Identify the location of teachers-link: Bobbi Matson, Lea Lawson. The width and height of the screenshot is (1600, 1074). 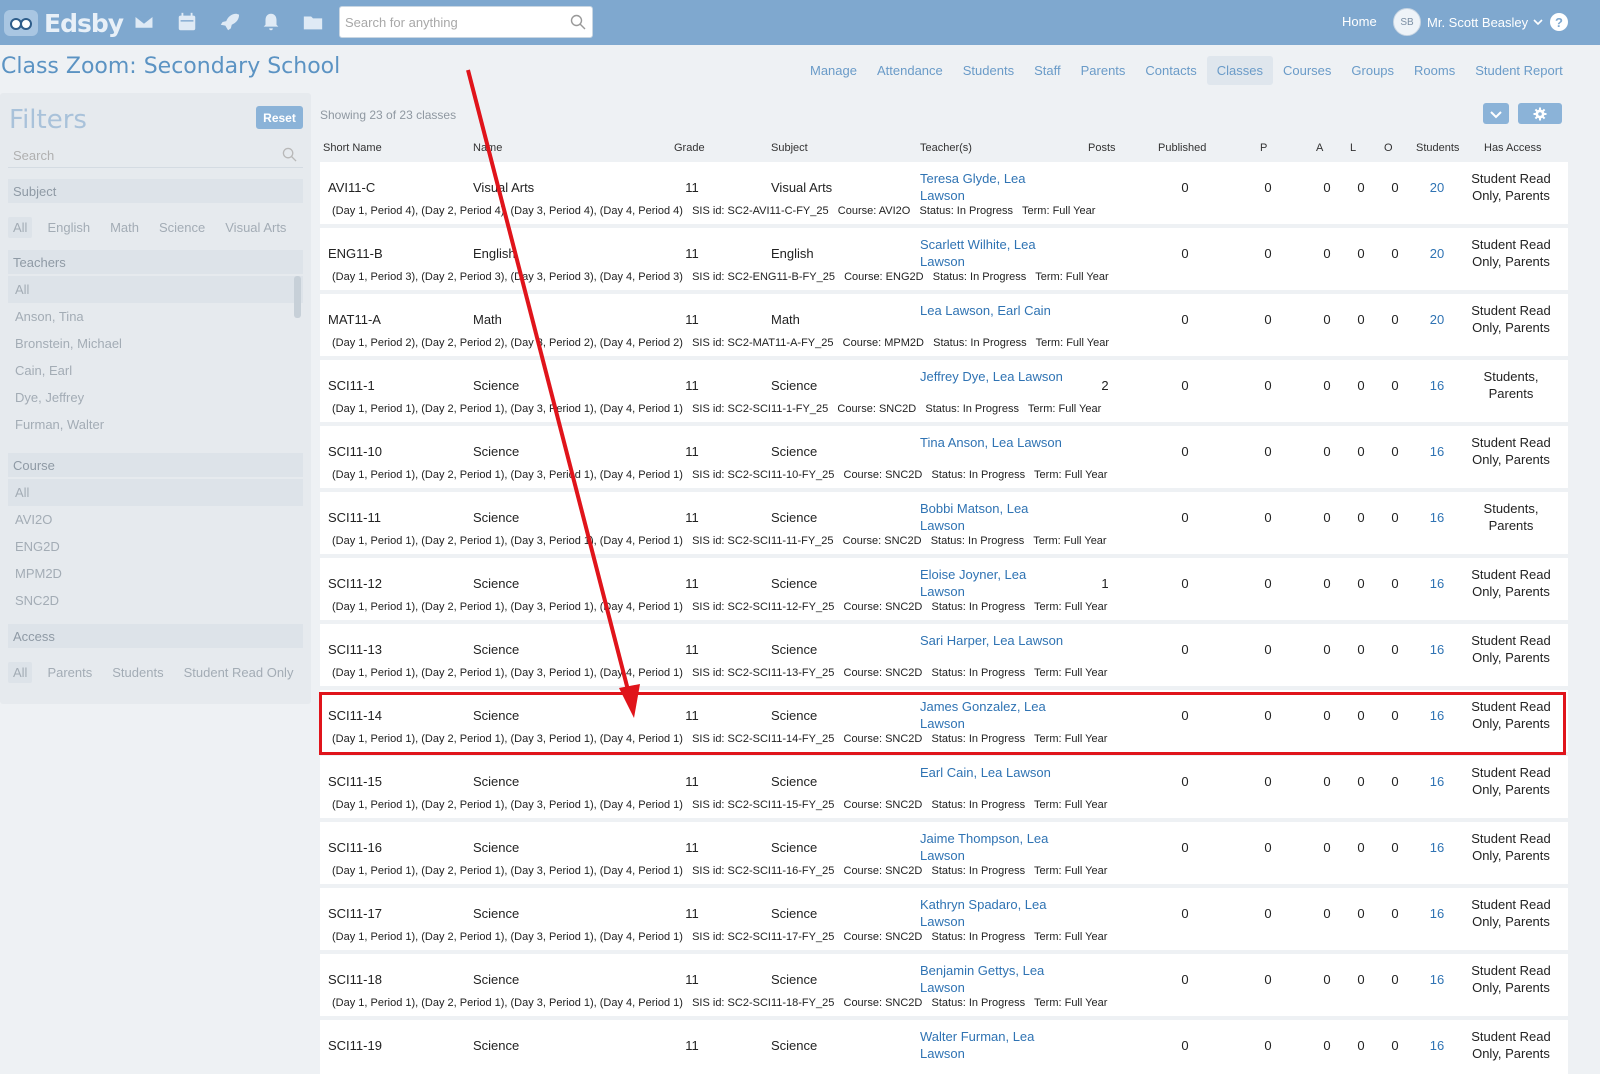
(995, 517).